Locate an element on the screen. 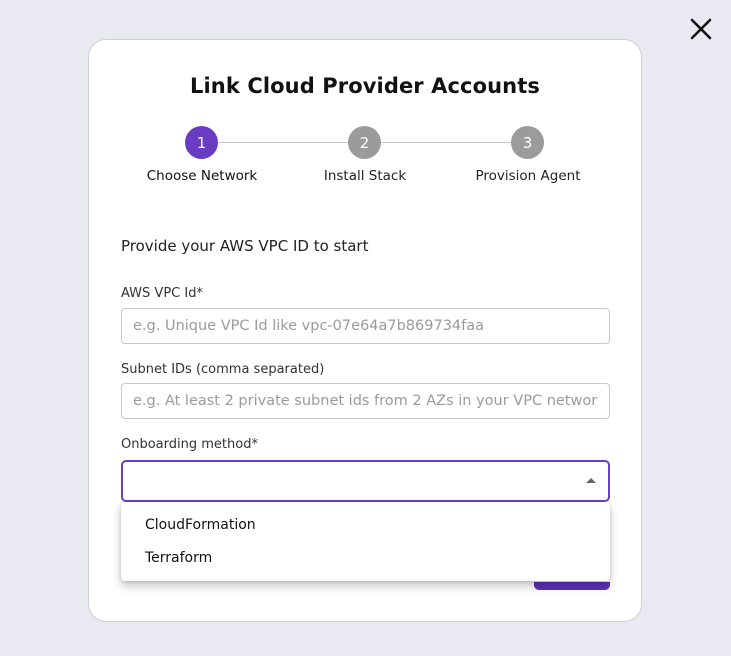 This screenshot has height=656, width=731. option-terraform: Terraform is located at coordinates (365, 559).